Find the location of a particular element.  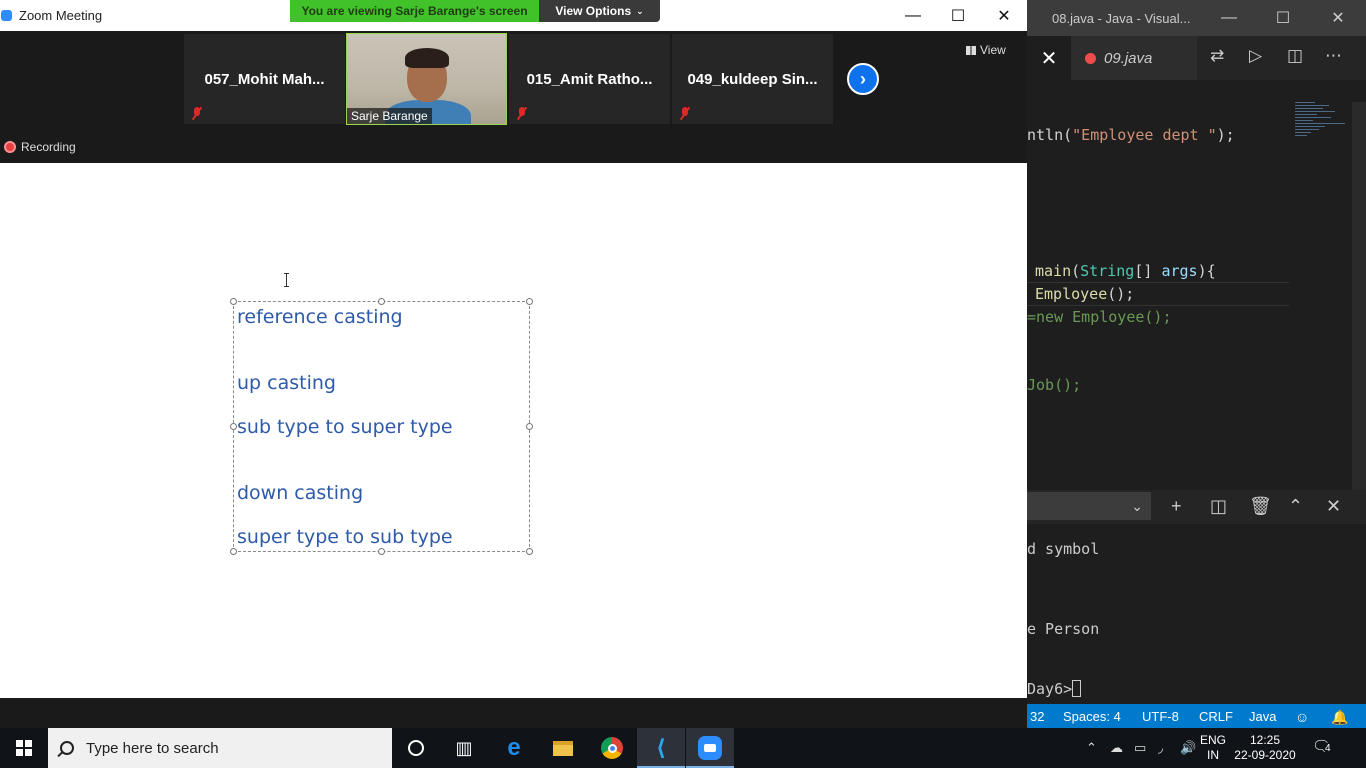

vscode-maximize-button: ☐ is located at coordinates (1283, 18).